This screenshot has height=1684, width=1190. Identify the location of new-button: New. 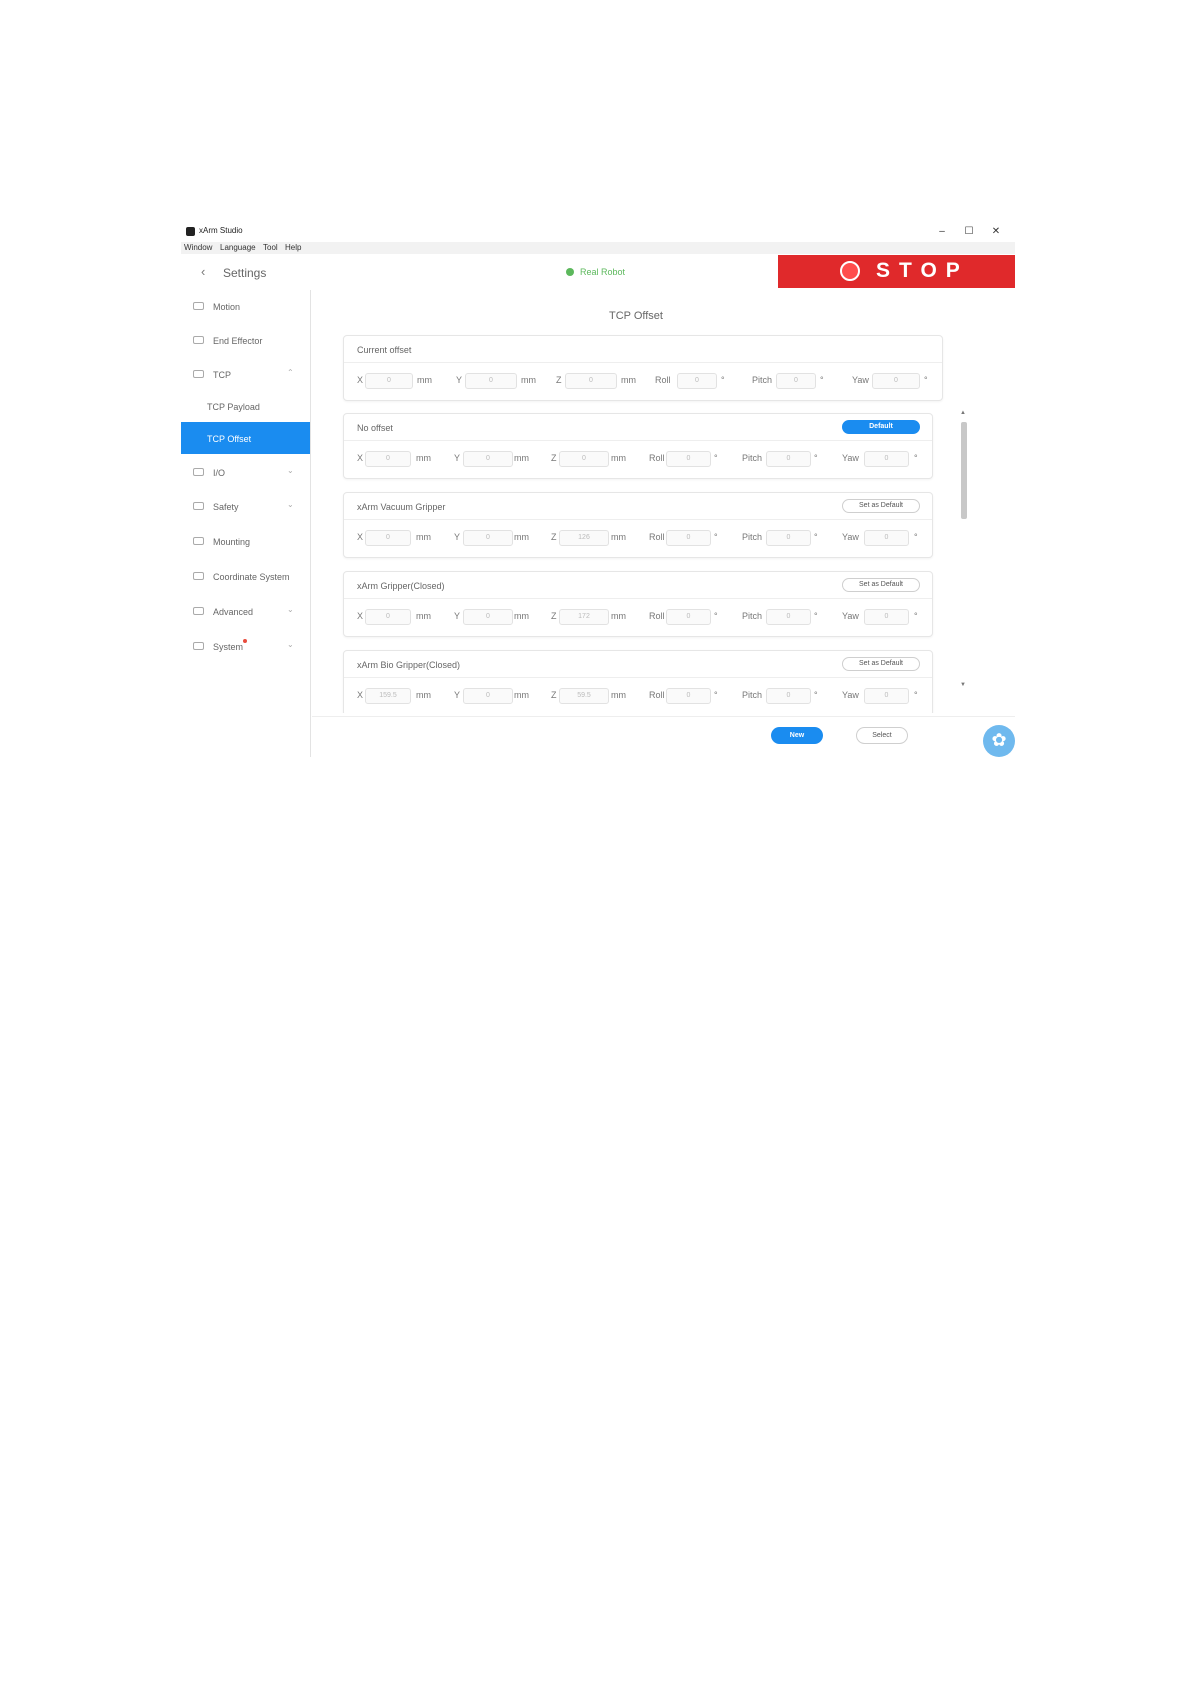
(797, 735).